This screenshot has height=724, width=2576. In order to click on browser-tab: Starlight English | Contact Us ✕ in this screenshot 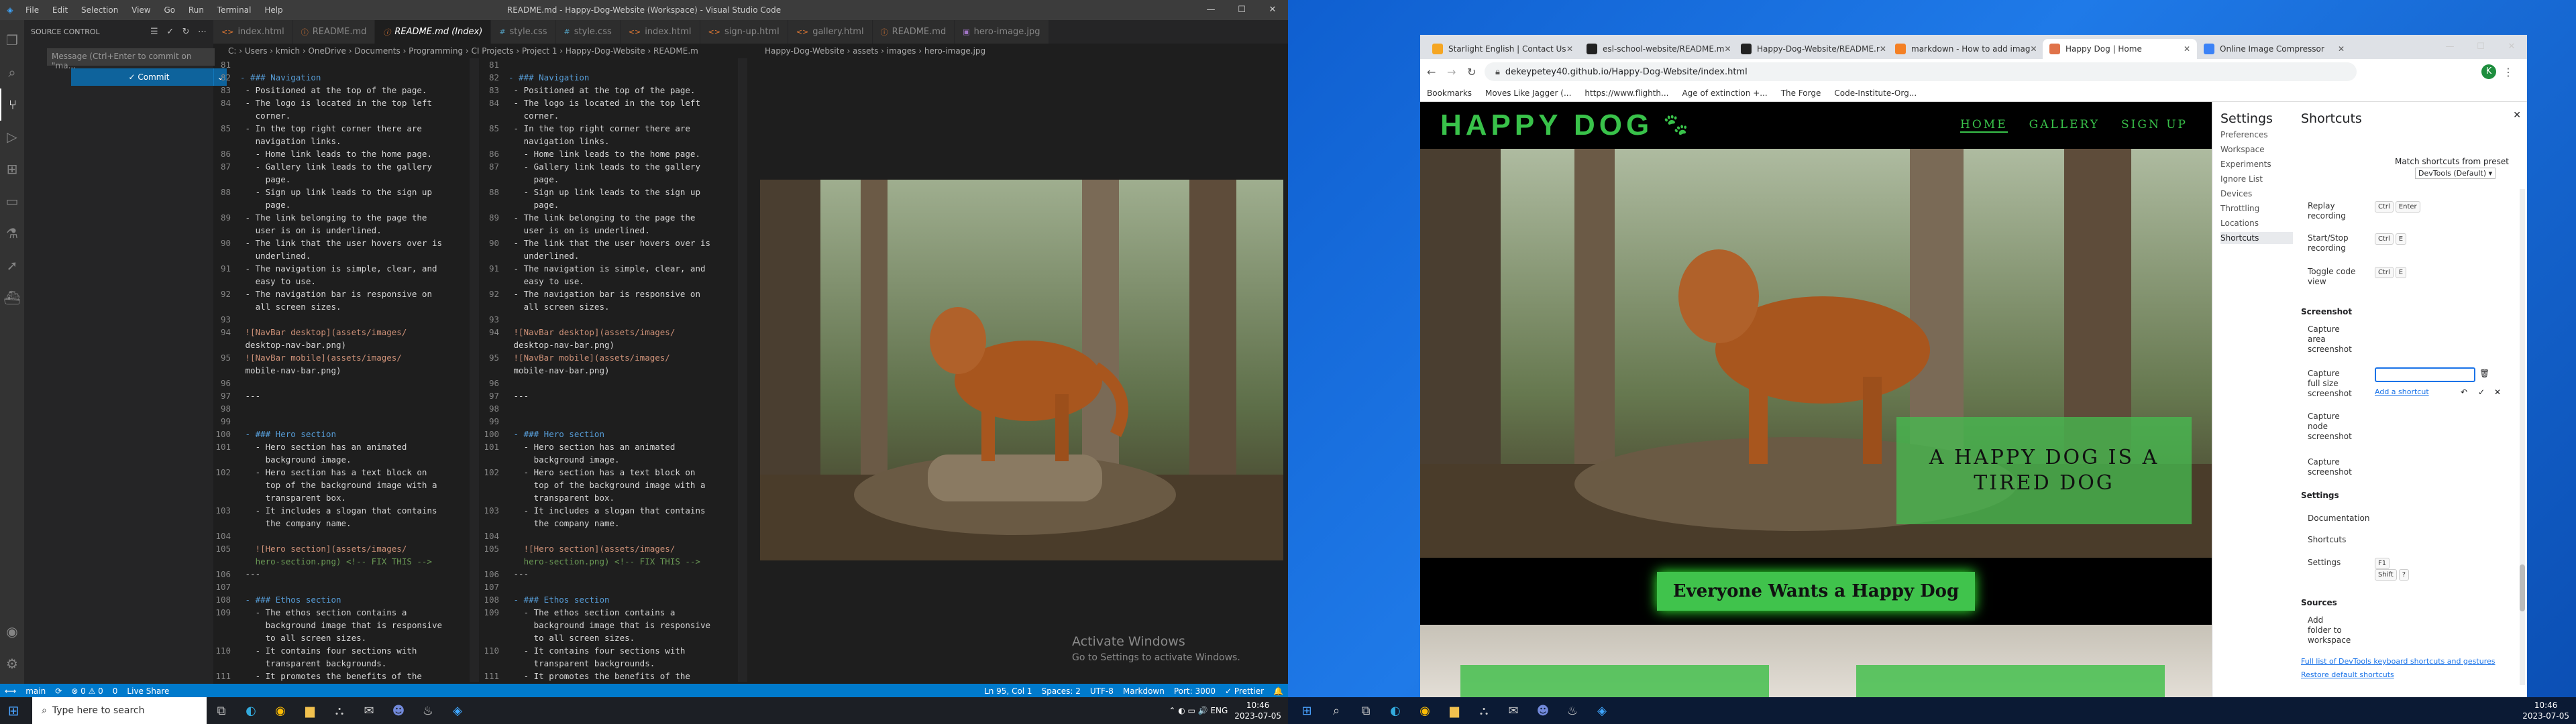, I will do `click(1503, 49)`.